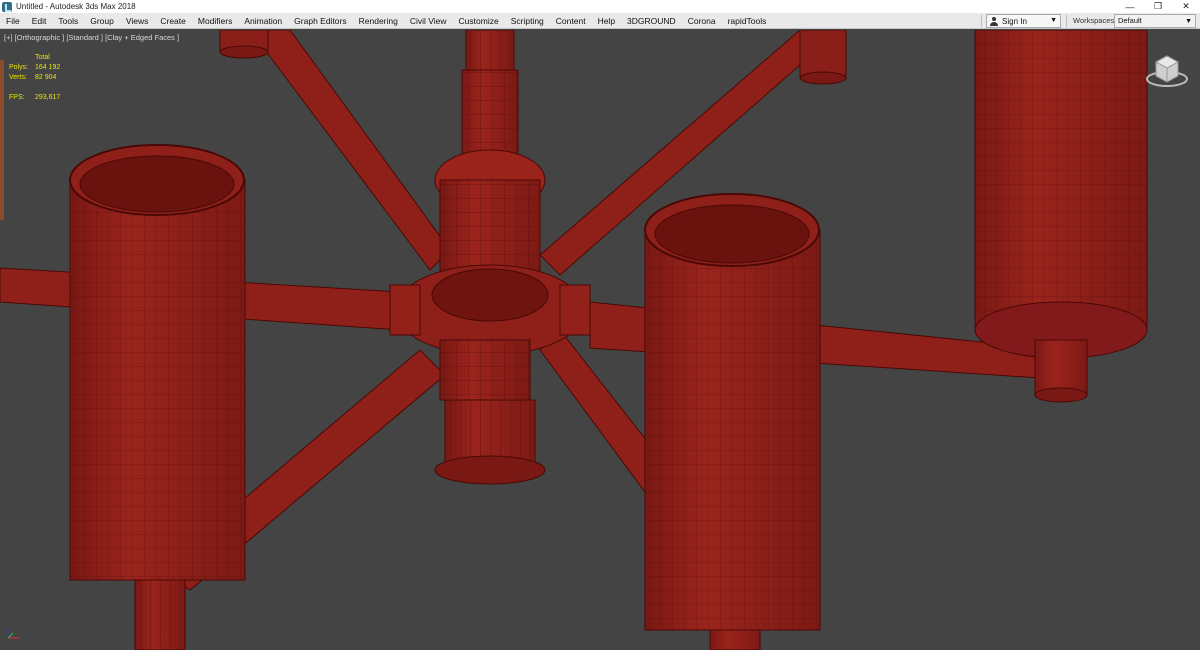 The image size is (1200, 650). I want to click on top-right-cylinder-base, so click(823, 57).